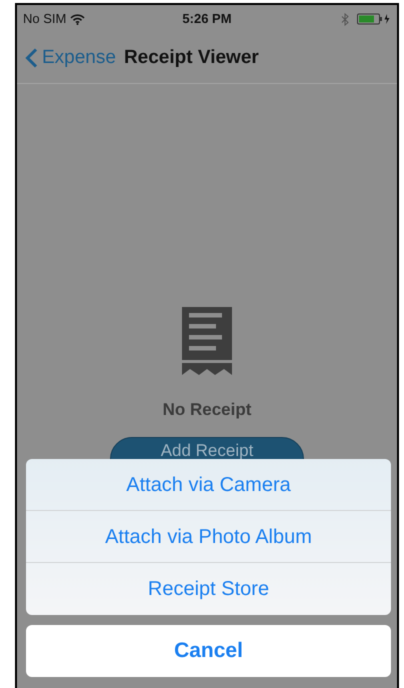 This screenshot has height=688, width=404. Describe the element at coordinates (208, 485) in the screenshot. I see `sheet-option: Attach via Camera` at that location.